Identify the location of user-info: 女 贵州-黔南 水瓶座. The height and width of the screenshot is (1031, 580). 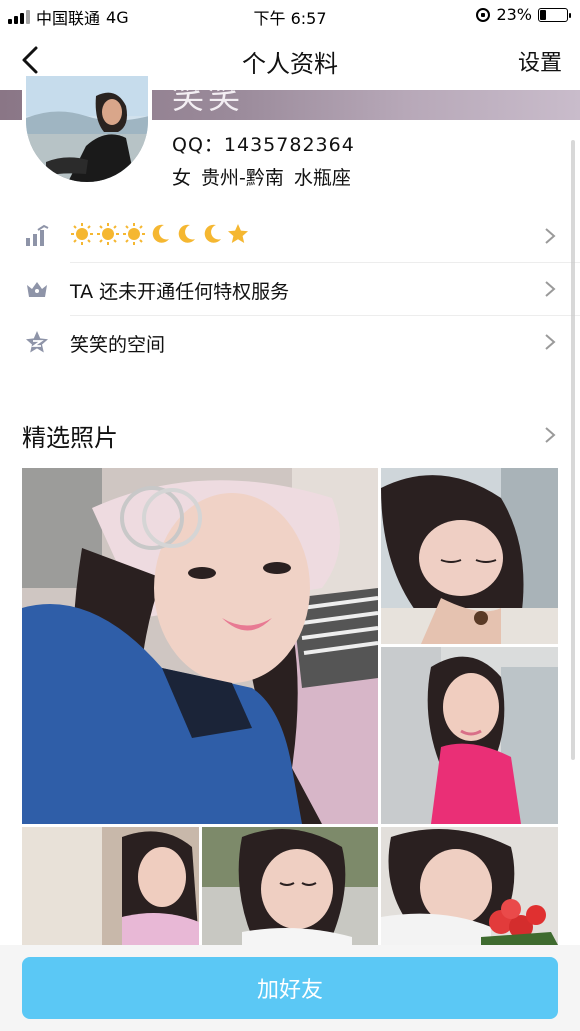
(261, 178).